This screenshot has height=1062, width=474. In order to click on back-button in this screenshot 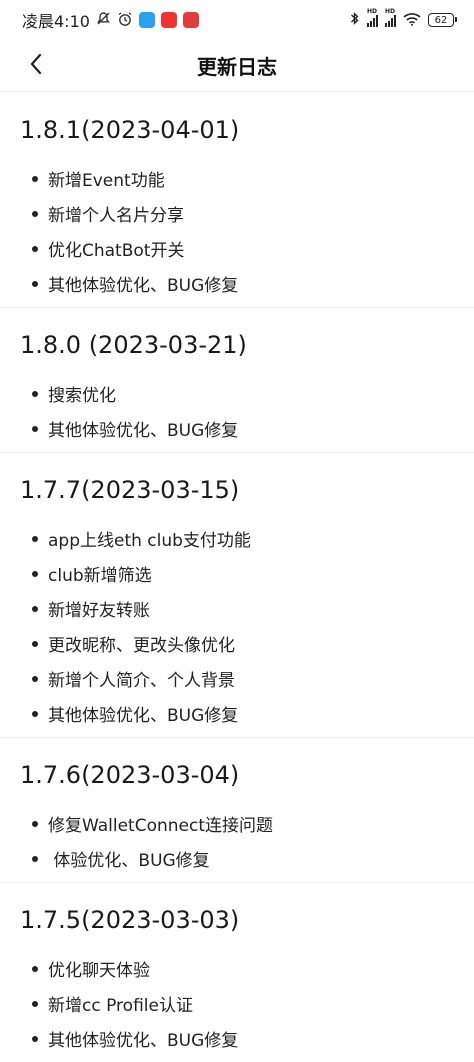, I will do `click(36, 66)`.